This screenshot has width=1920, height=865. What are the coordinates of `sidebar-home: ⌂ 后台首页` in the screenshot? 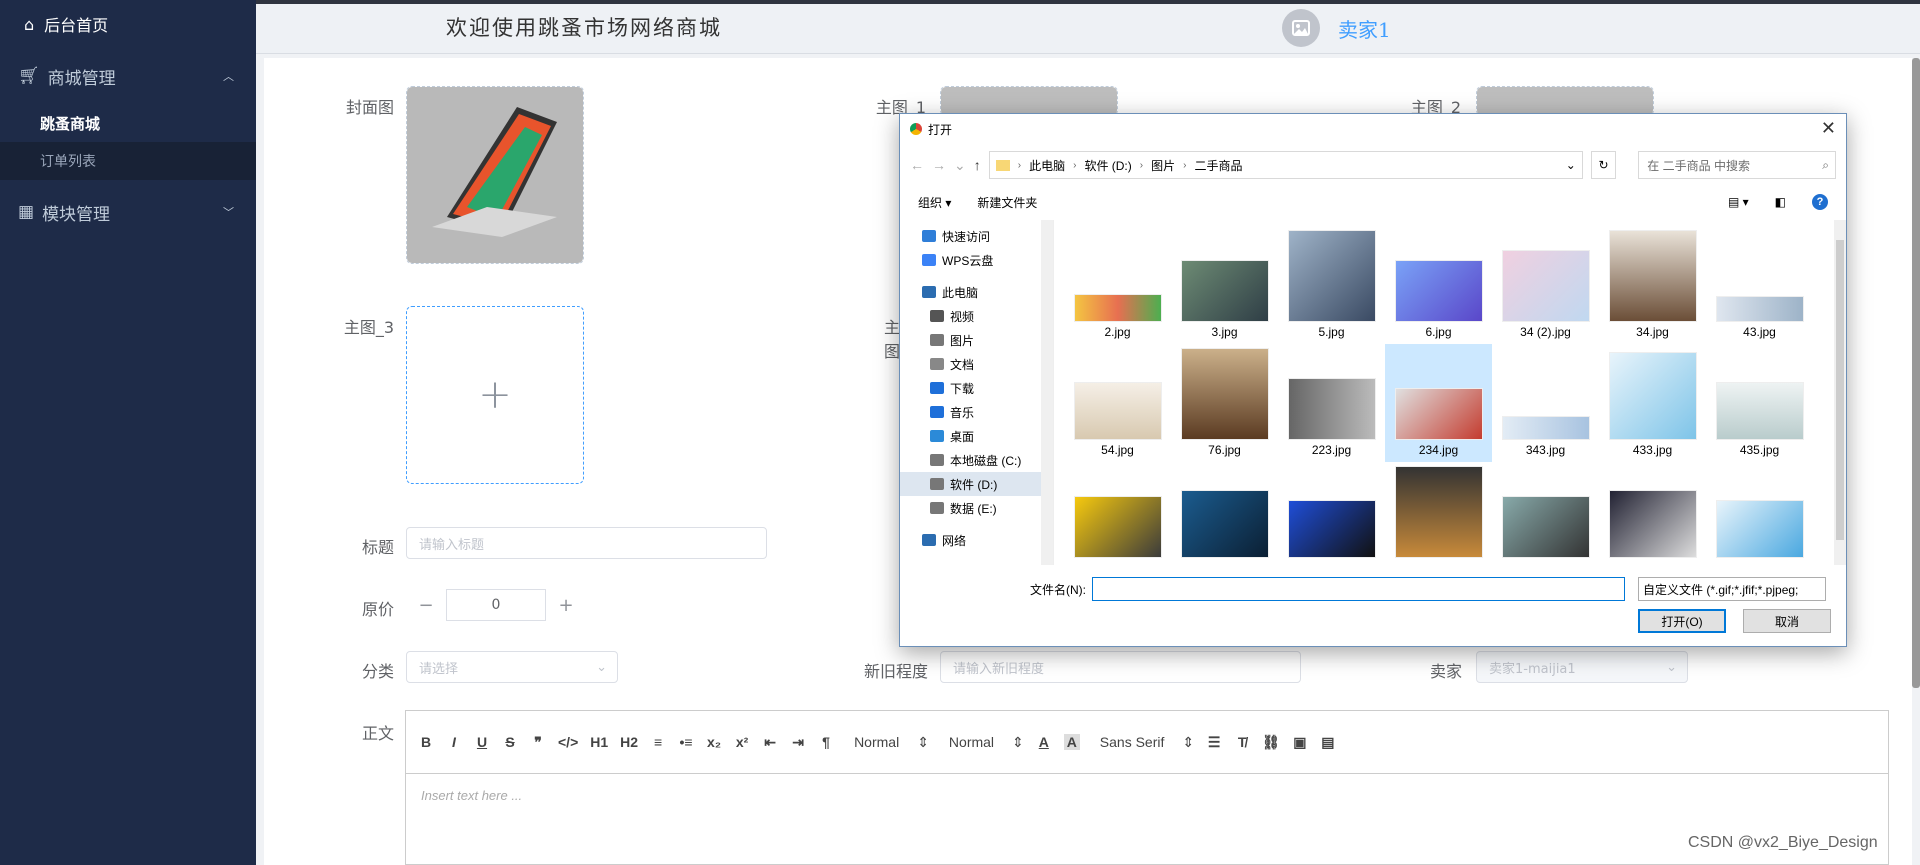 It's located at (128, 24).